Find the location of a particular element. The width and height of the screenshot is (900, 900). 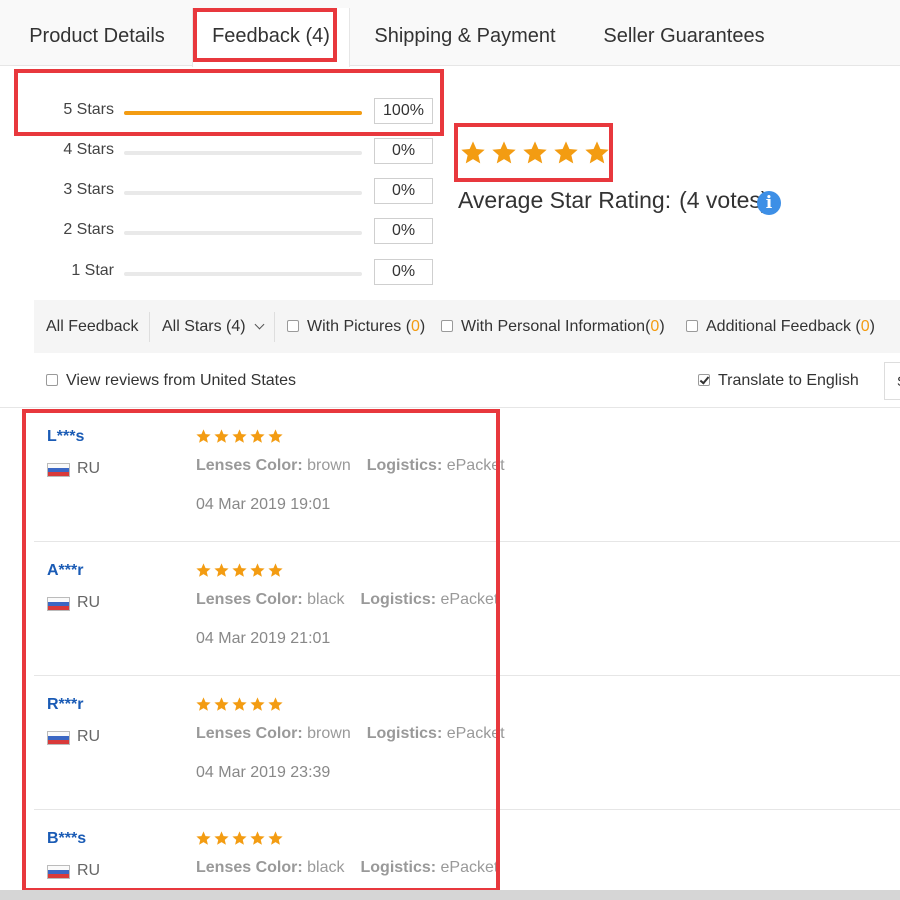

with-pictures-checkbox is located at coordinates (293, 326).